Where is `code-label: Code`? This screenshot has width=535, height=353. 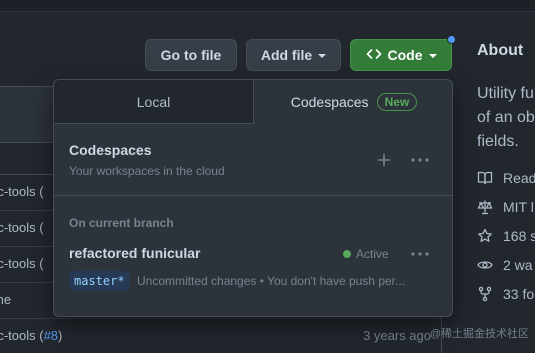 code-label: Code is located at coordinates (405, 55).